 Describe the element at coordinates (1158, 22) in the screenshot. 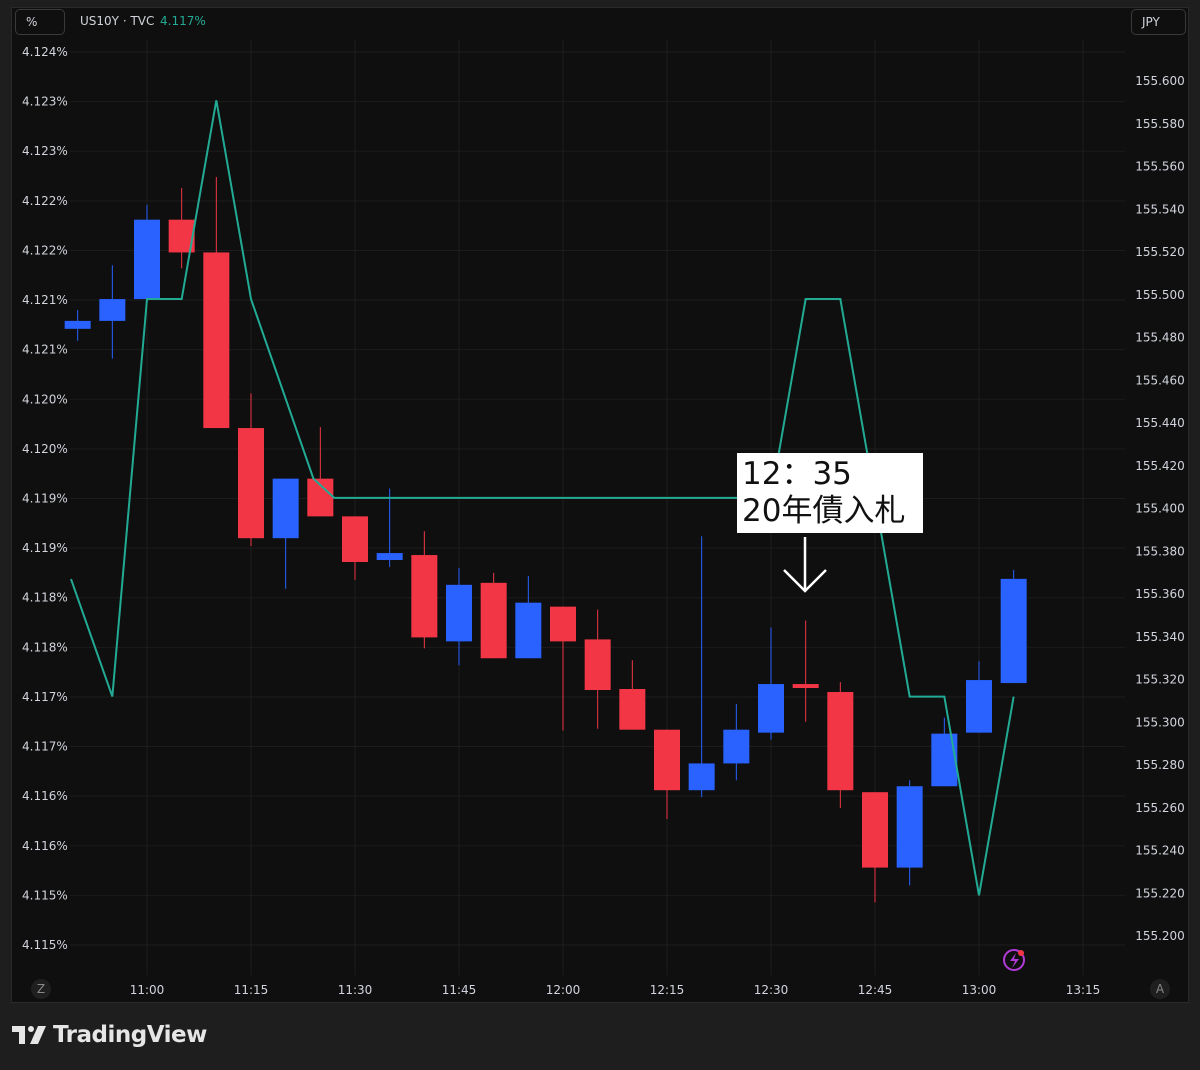

I see `right-unit-button: JPY` at that location.